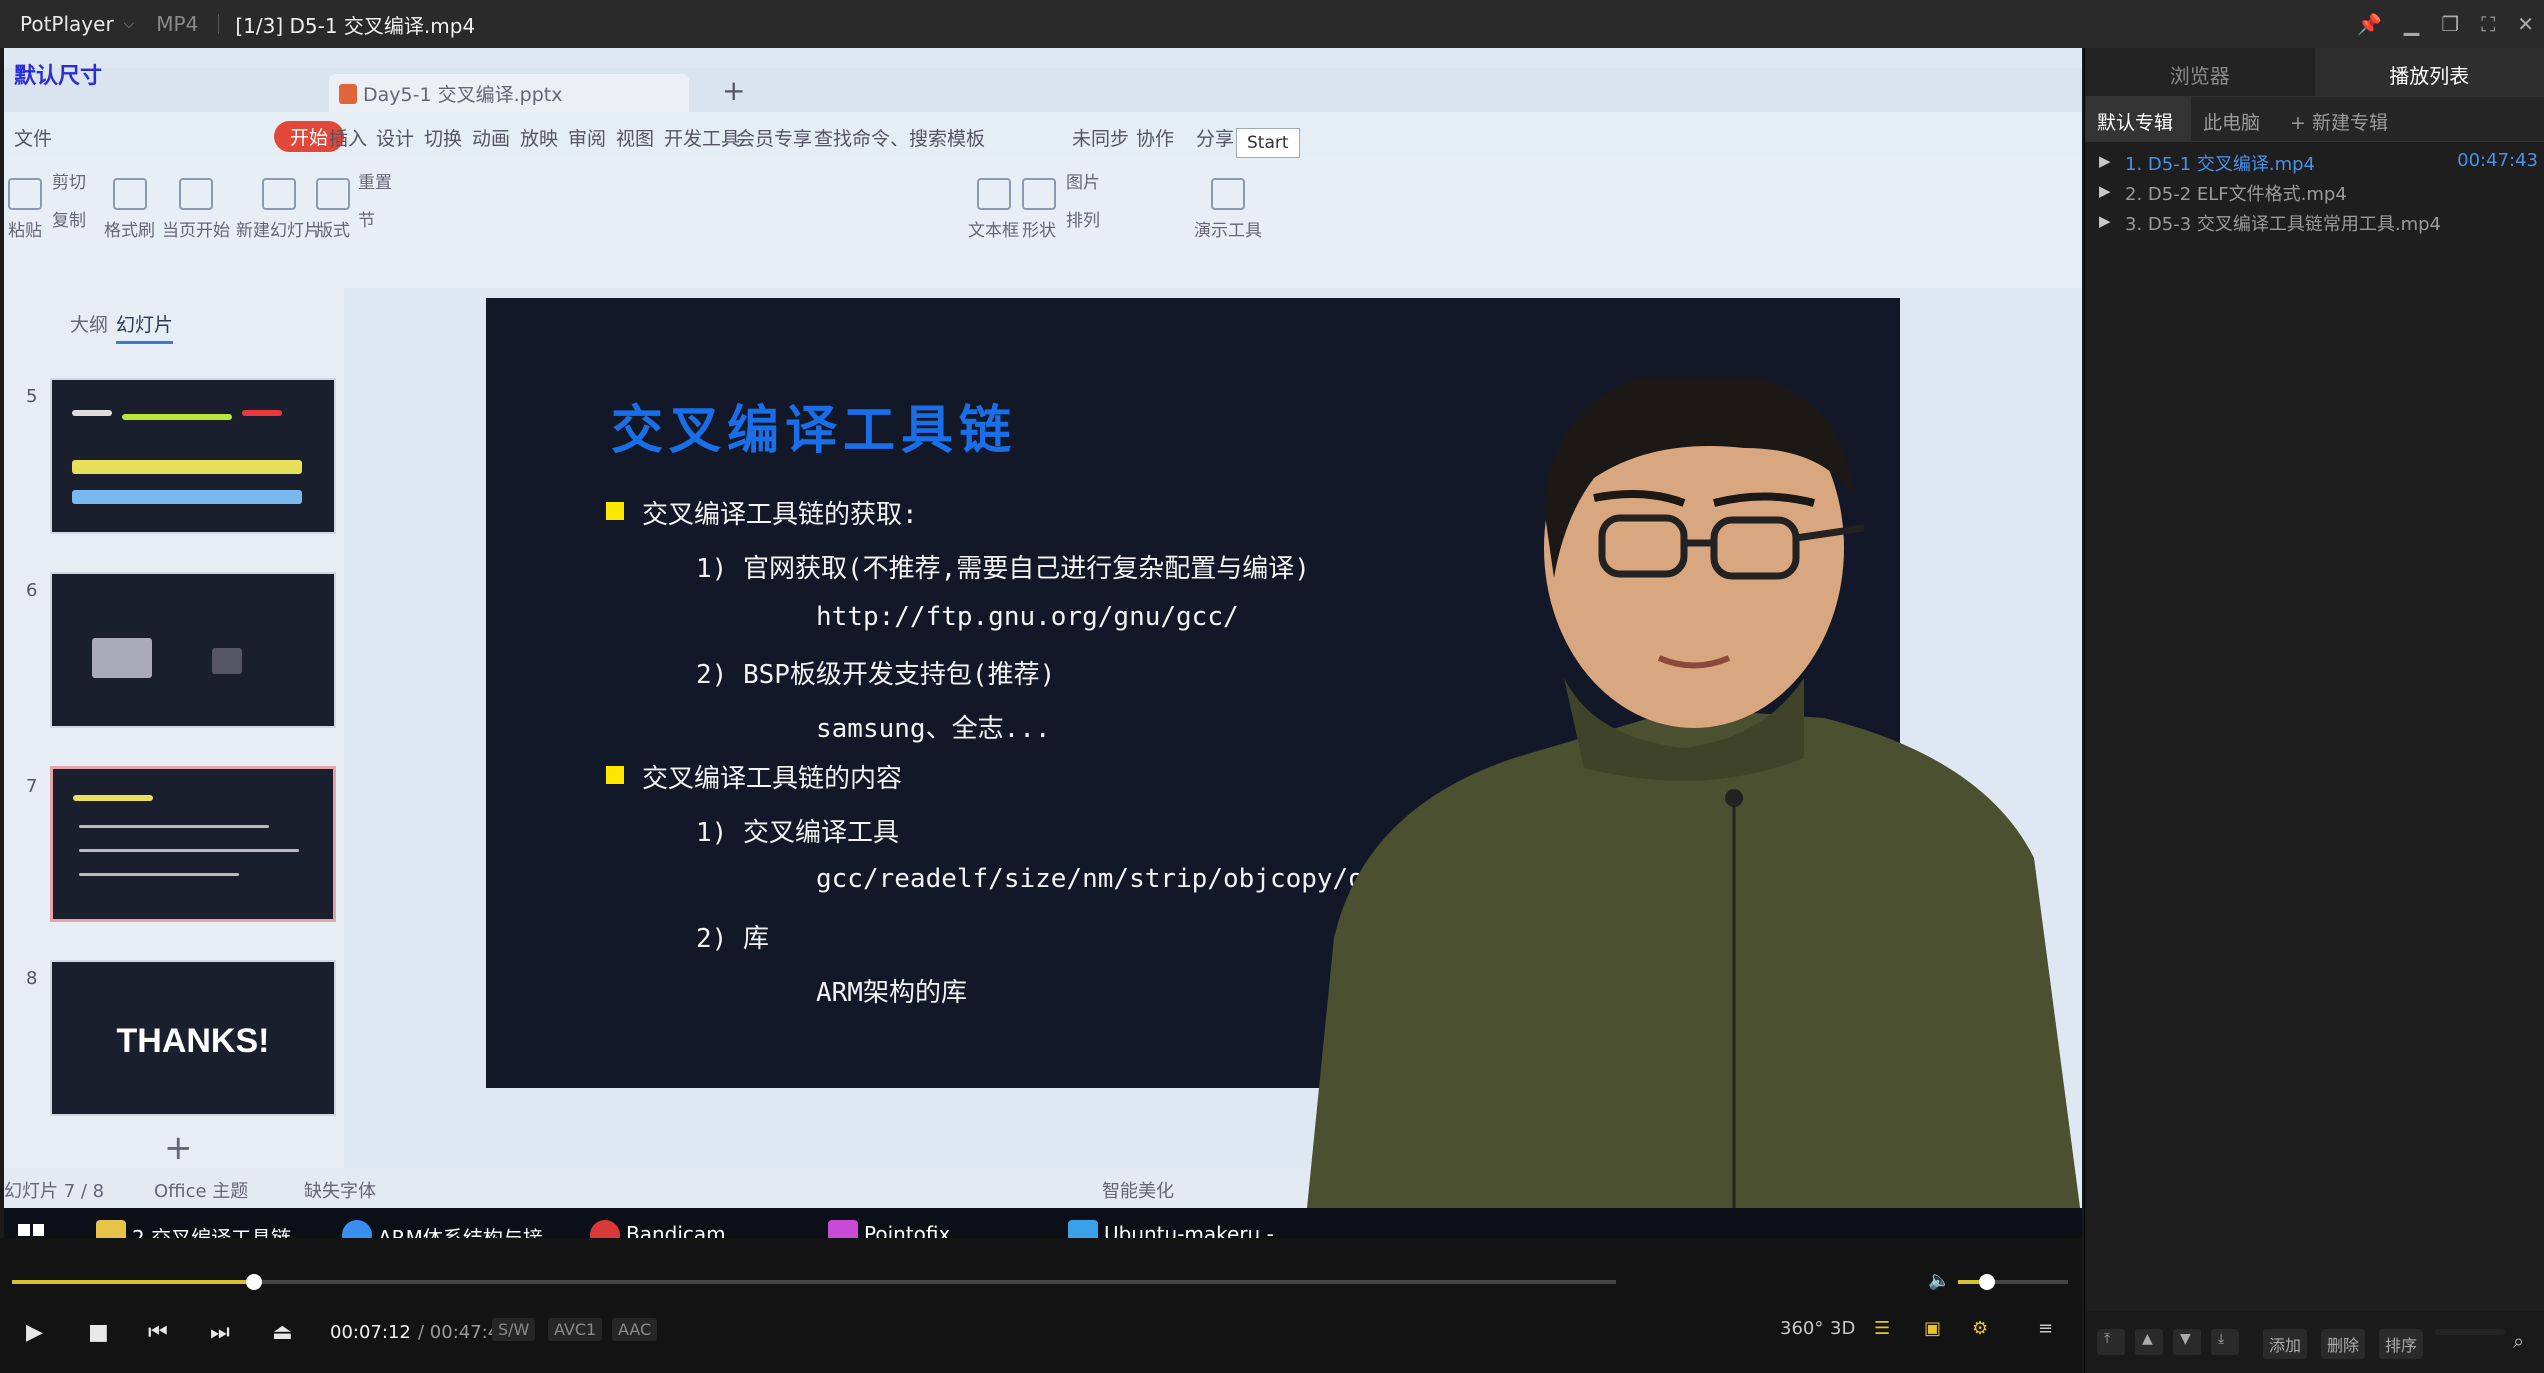 Image resolution: width=2544 pixels, height=1373 pixels. What do you see at coordinates (278, 231) in the screenshot?
I see `ribbon-label: 新建幻灯片` at bounding box center [278, 231].